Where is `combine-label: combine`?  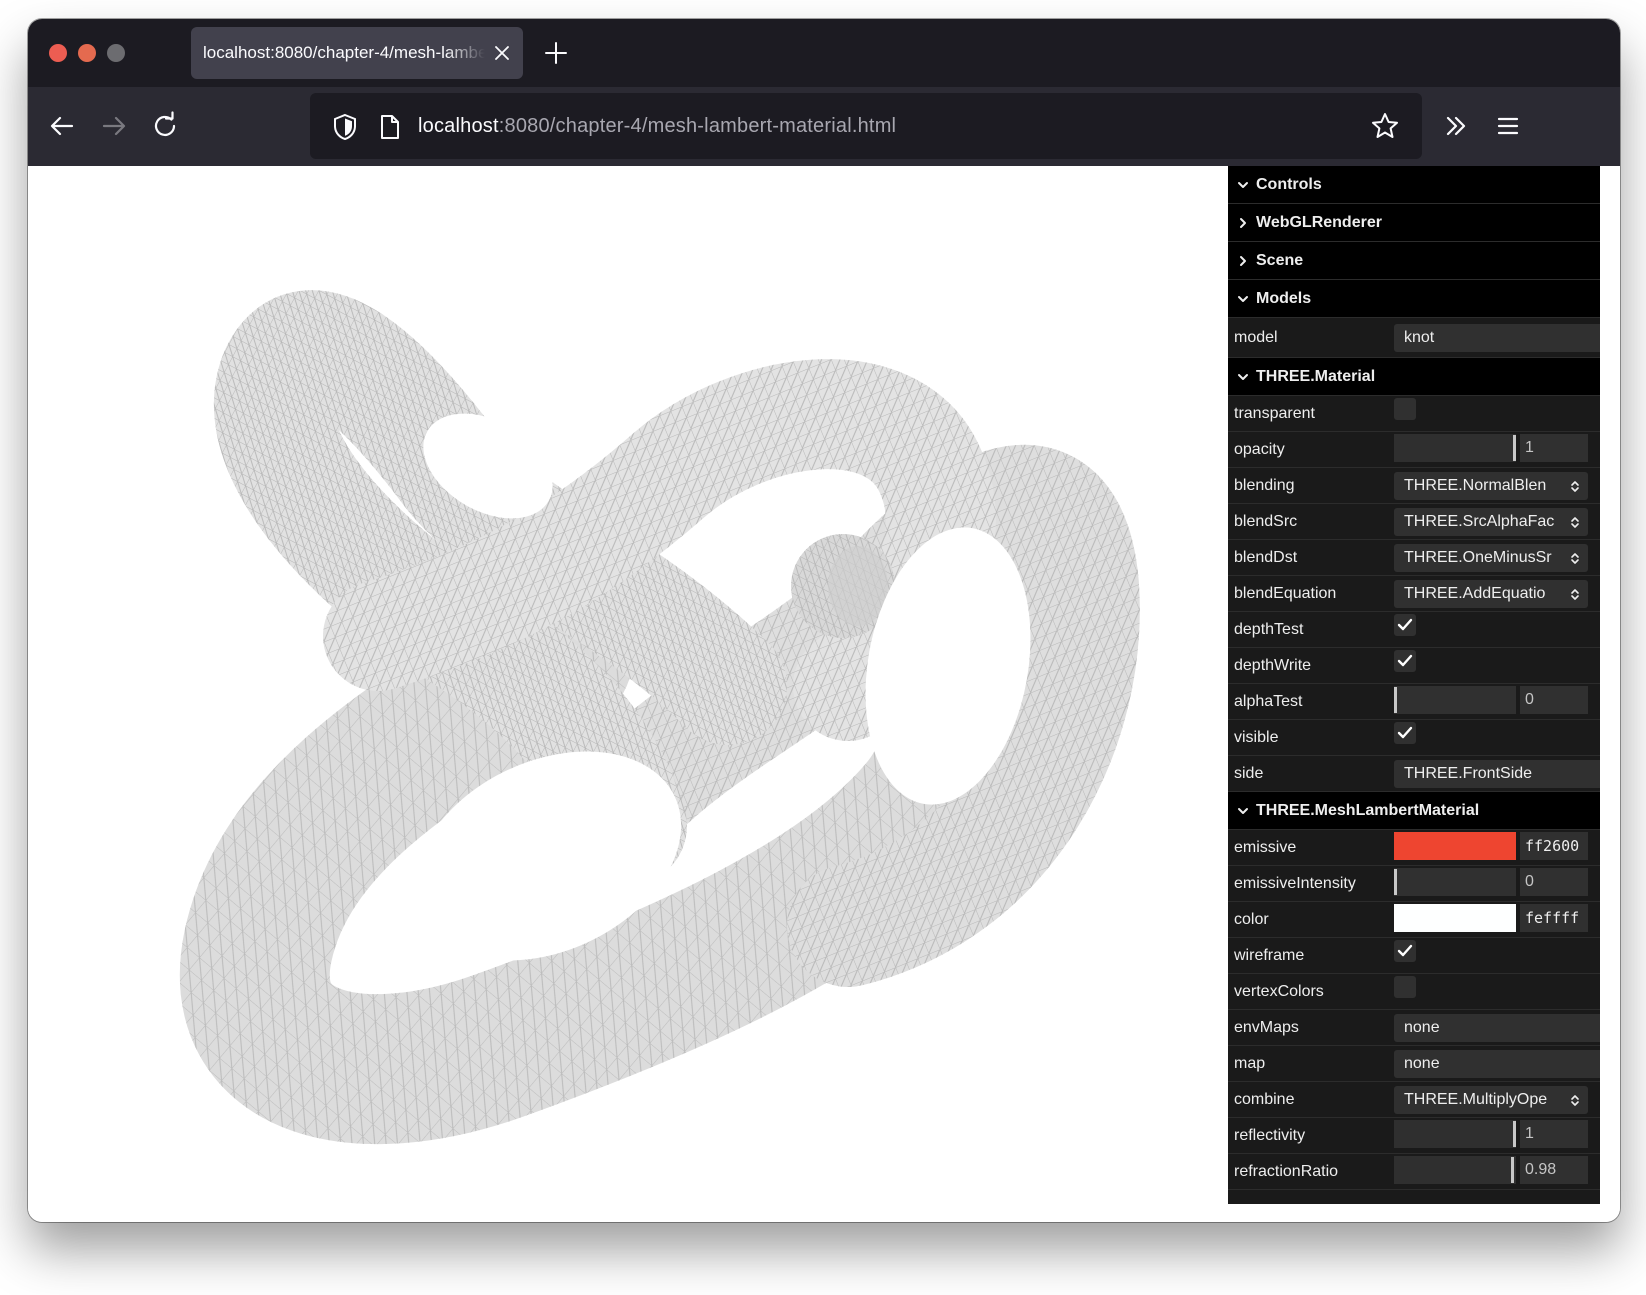
combine-label: combine is located at coordinates (1264, 1099).